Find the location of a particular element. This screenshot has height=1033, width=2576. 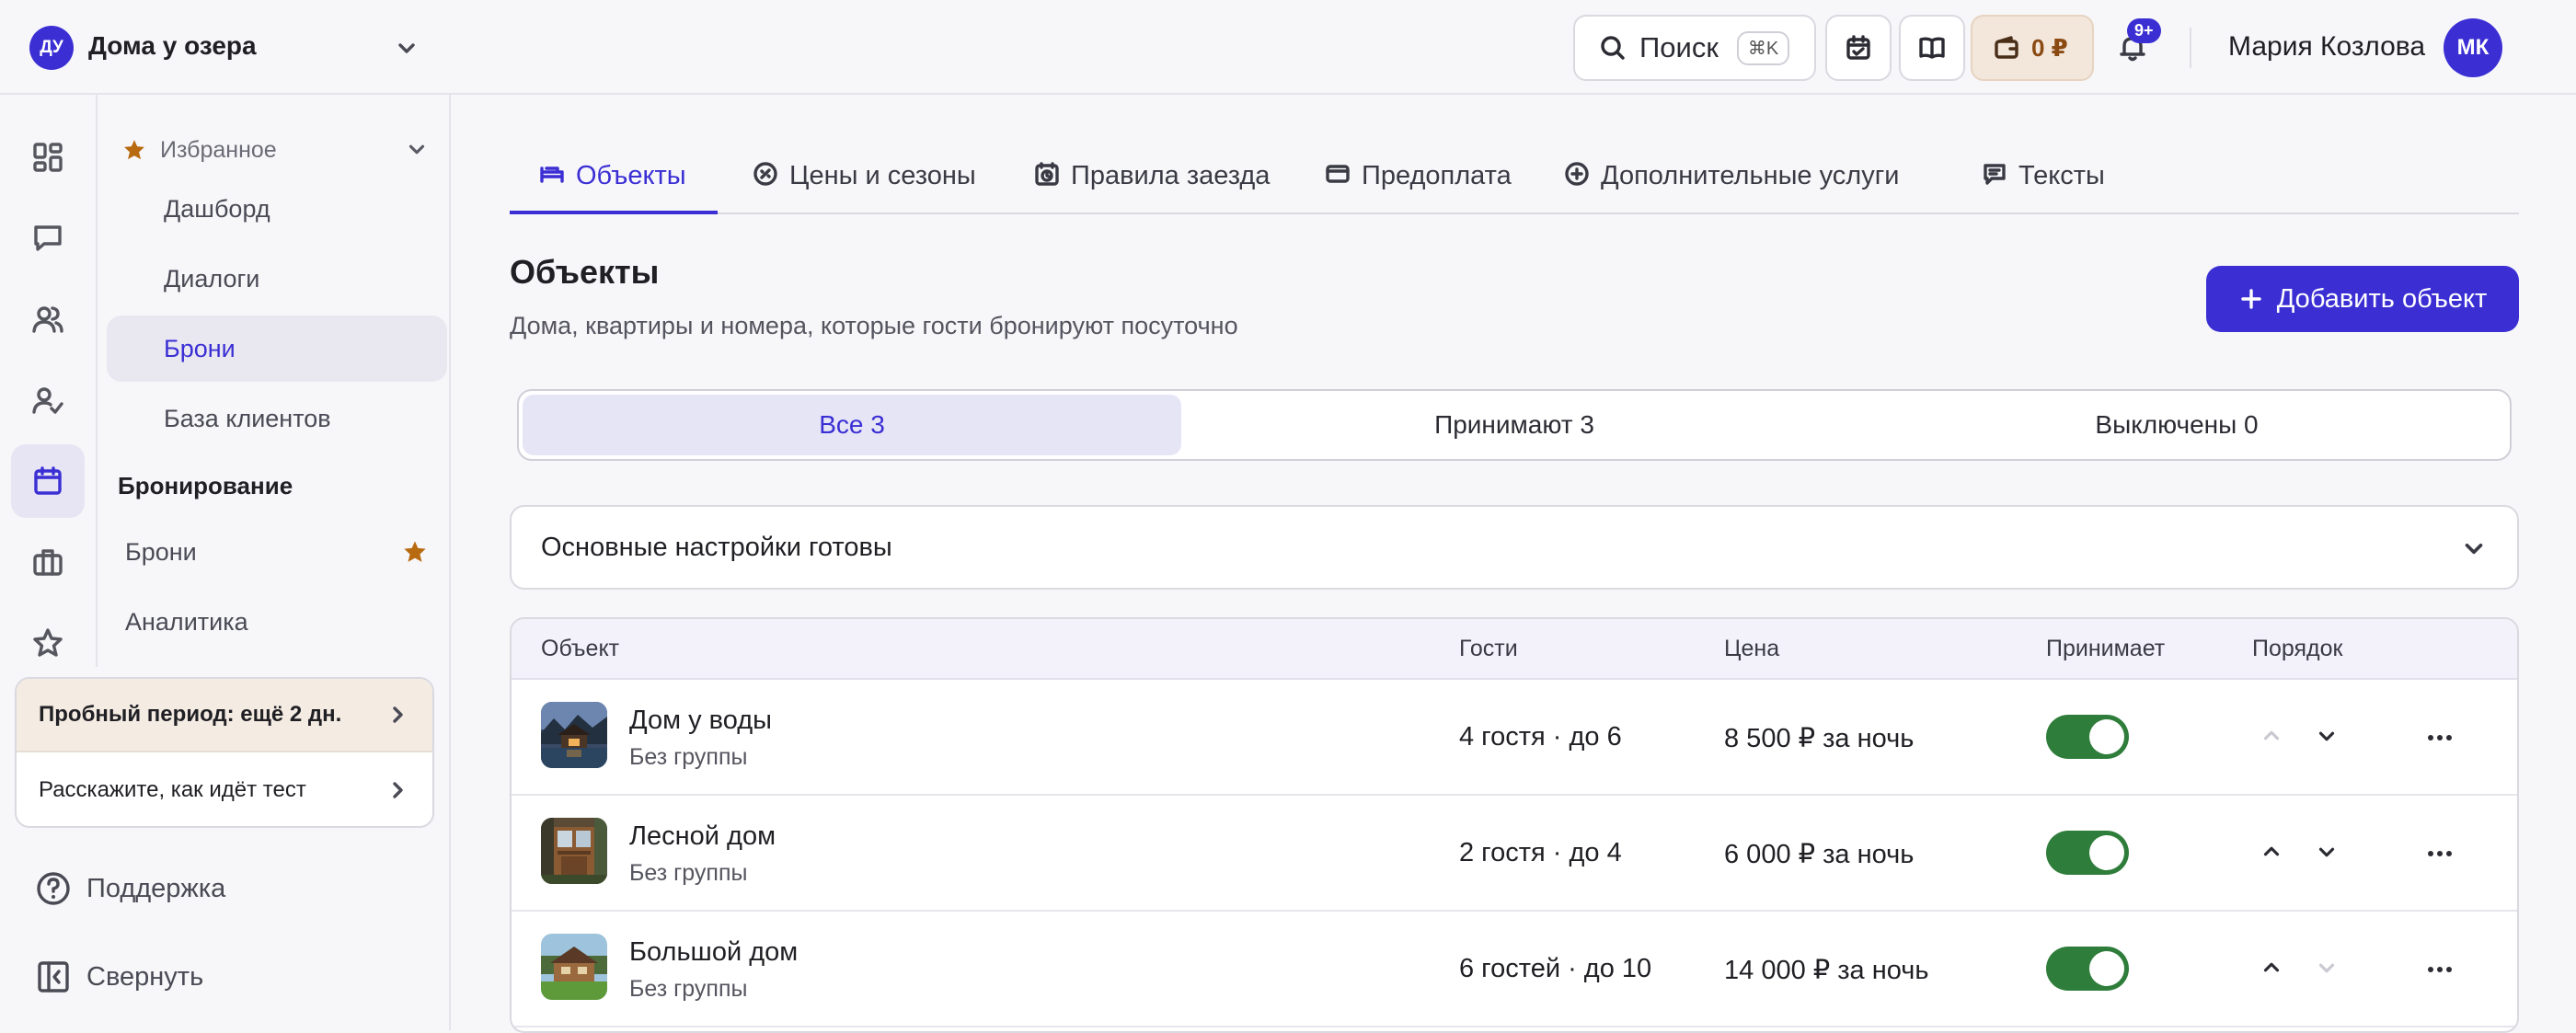

dashboard-icon is located at coordinates (48, 157).